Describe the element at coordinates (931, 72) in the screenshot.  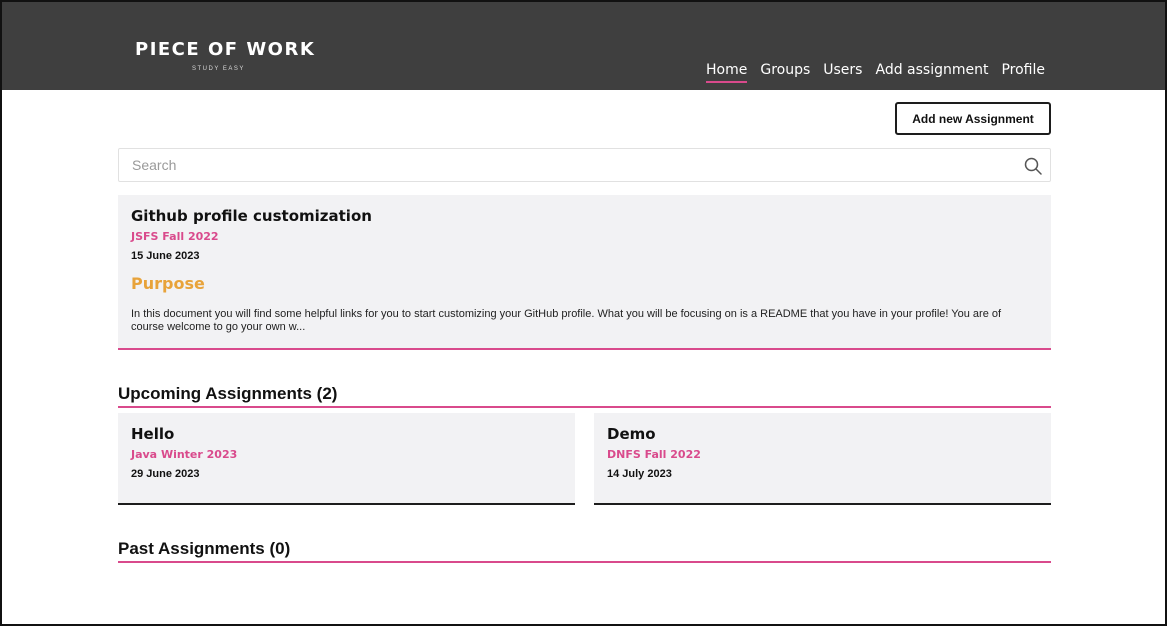
I see `nav-add-assignment: Add assignment` at that location.